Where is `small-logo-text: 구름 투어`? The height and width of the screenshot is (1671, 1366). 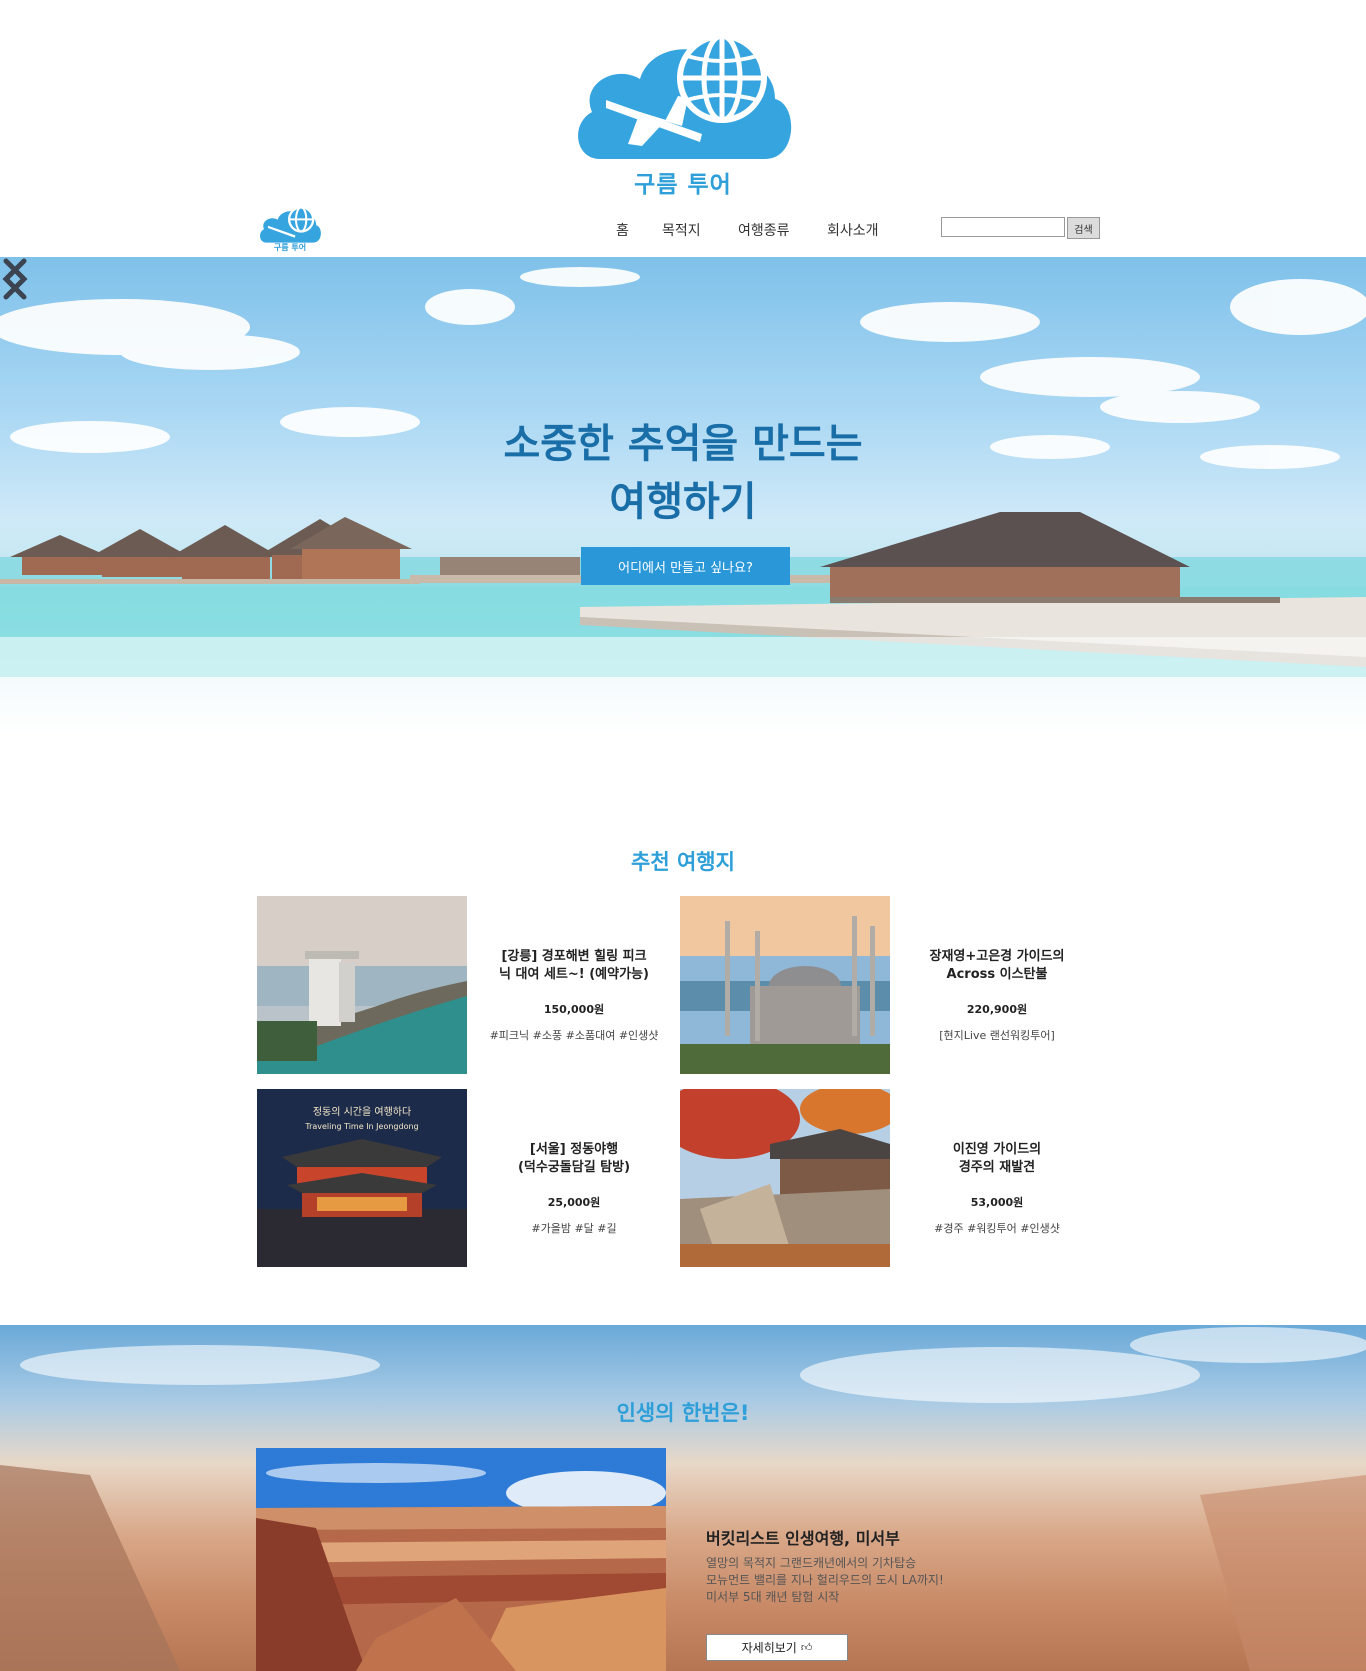
small-logo-text: 구름 투어 is located at coordinates (290, 247).